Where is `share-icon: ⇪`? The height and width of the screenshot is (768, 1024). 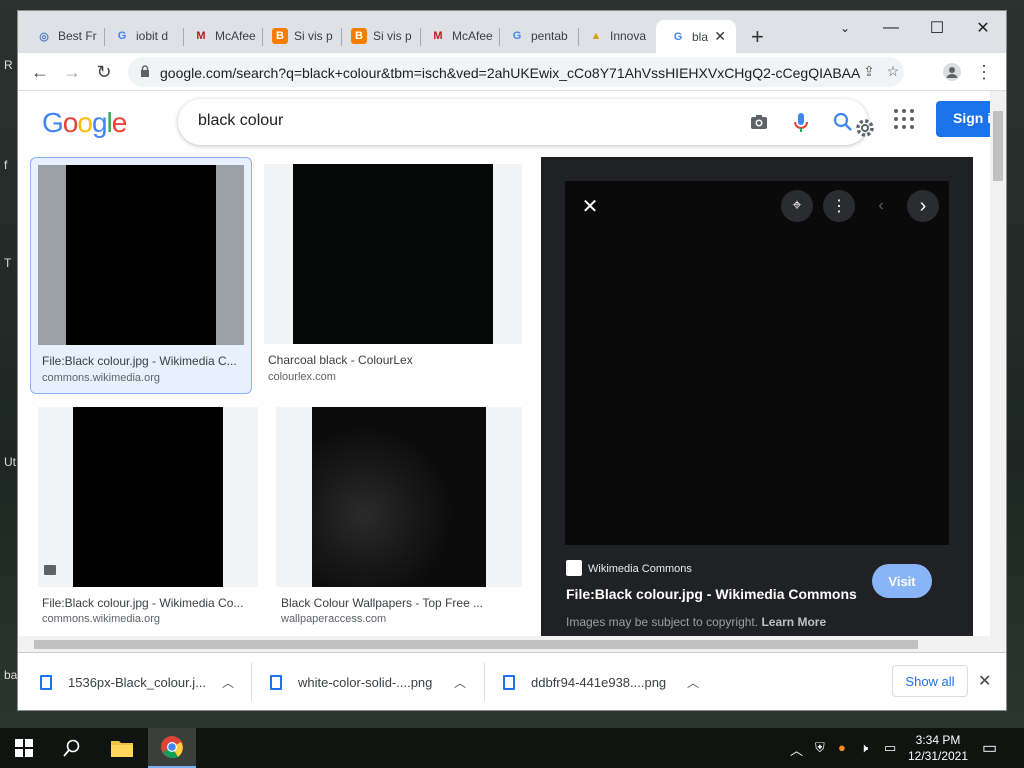 share-icon: ⇪ is located at coordinates (869, 72).